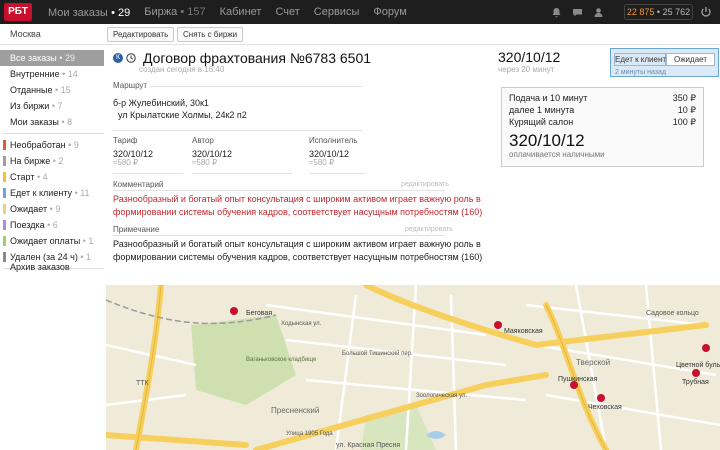  Describe the element at coordinates (690, 59) in the screenshot. I see `status-next-button: Ожидает` at that location.